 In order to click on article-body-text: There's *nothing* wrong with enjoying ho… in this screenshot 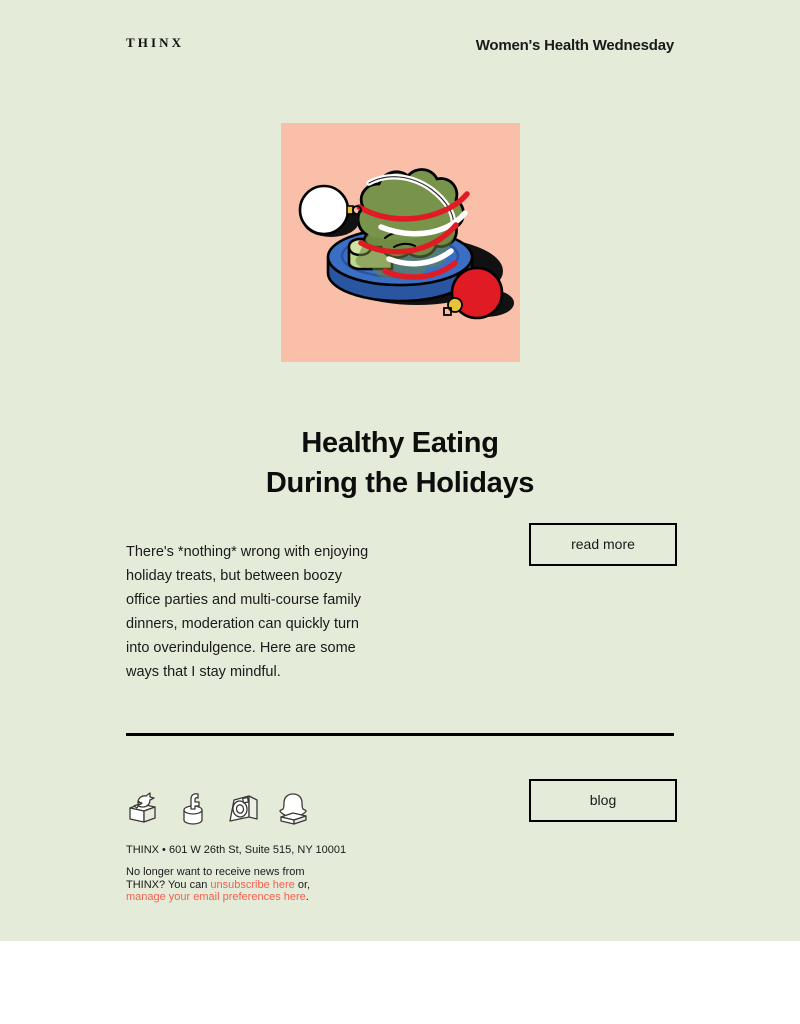, I will do `click(247, 611)`.